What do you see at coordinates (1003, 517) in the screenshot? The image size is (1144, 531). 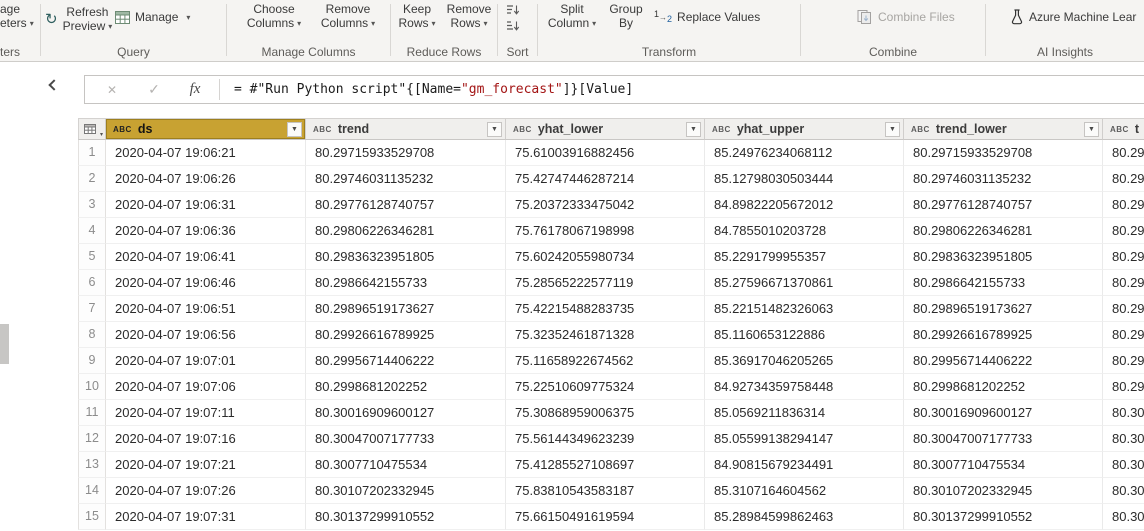 I see `cell-trend-lower: 80.30137299910552` at bounding box center [1003, 517].